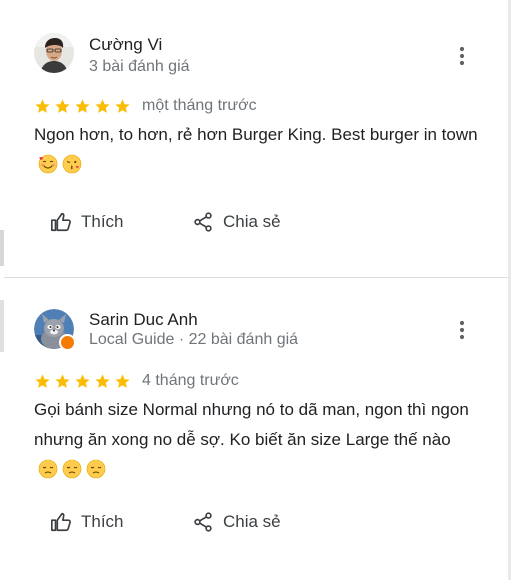  I want to click on author-name: Cường Vi, so click(125, 45).